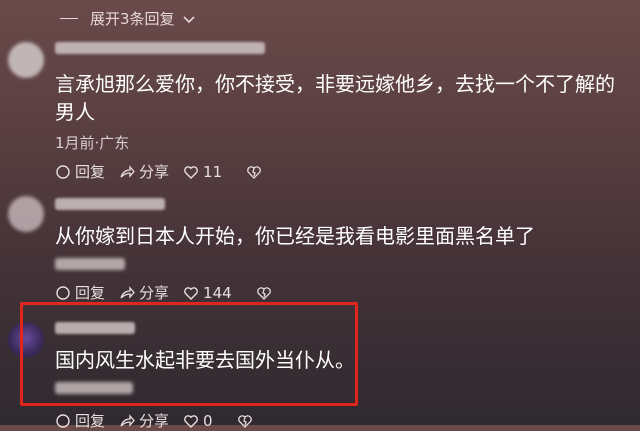 Image resolution: width=640 pixels, height=431 pixels. What do you see at coordinates (92, 143) in the screenshot?
I see `comment-meta: 1月前·广东` at bounding box center [92, 143].